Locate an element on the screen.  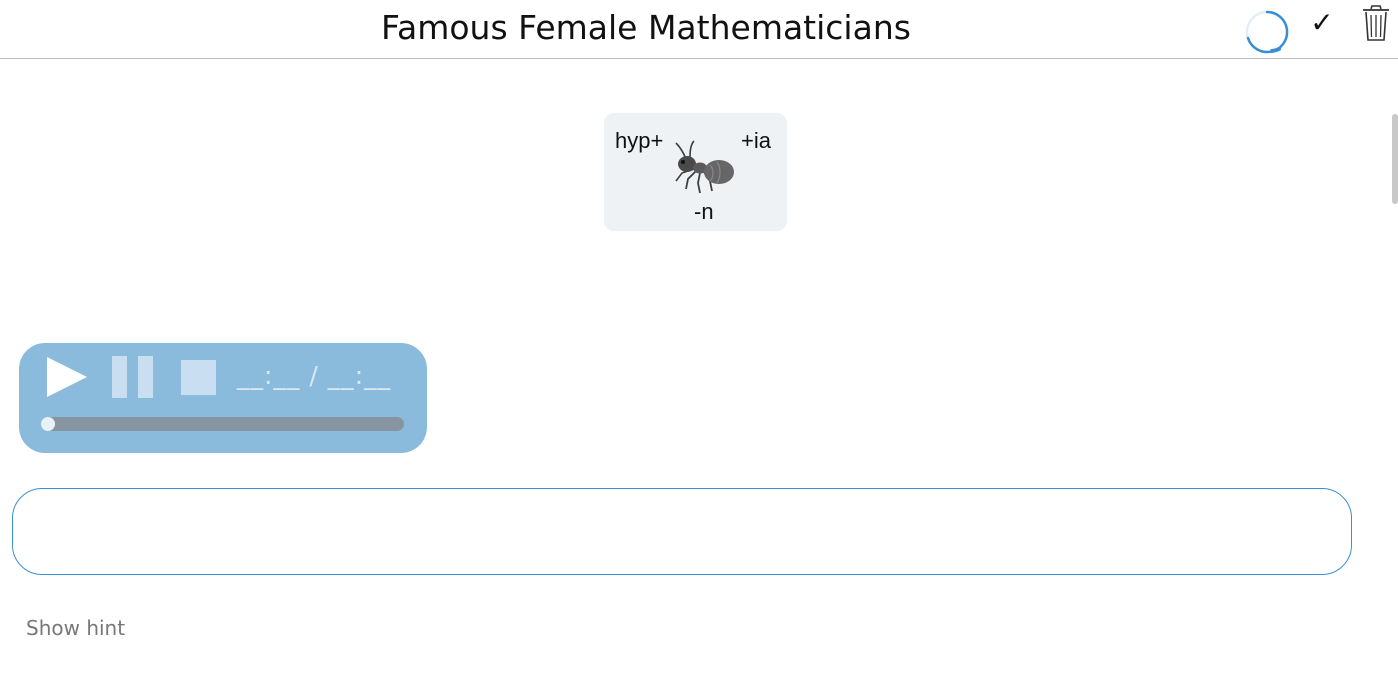
progress-track is located at coordinates (222, 424).